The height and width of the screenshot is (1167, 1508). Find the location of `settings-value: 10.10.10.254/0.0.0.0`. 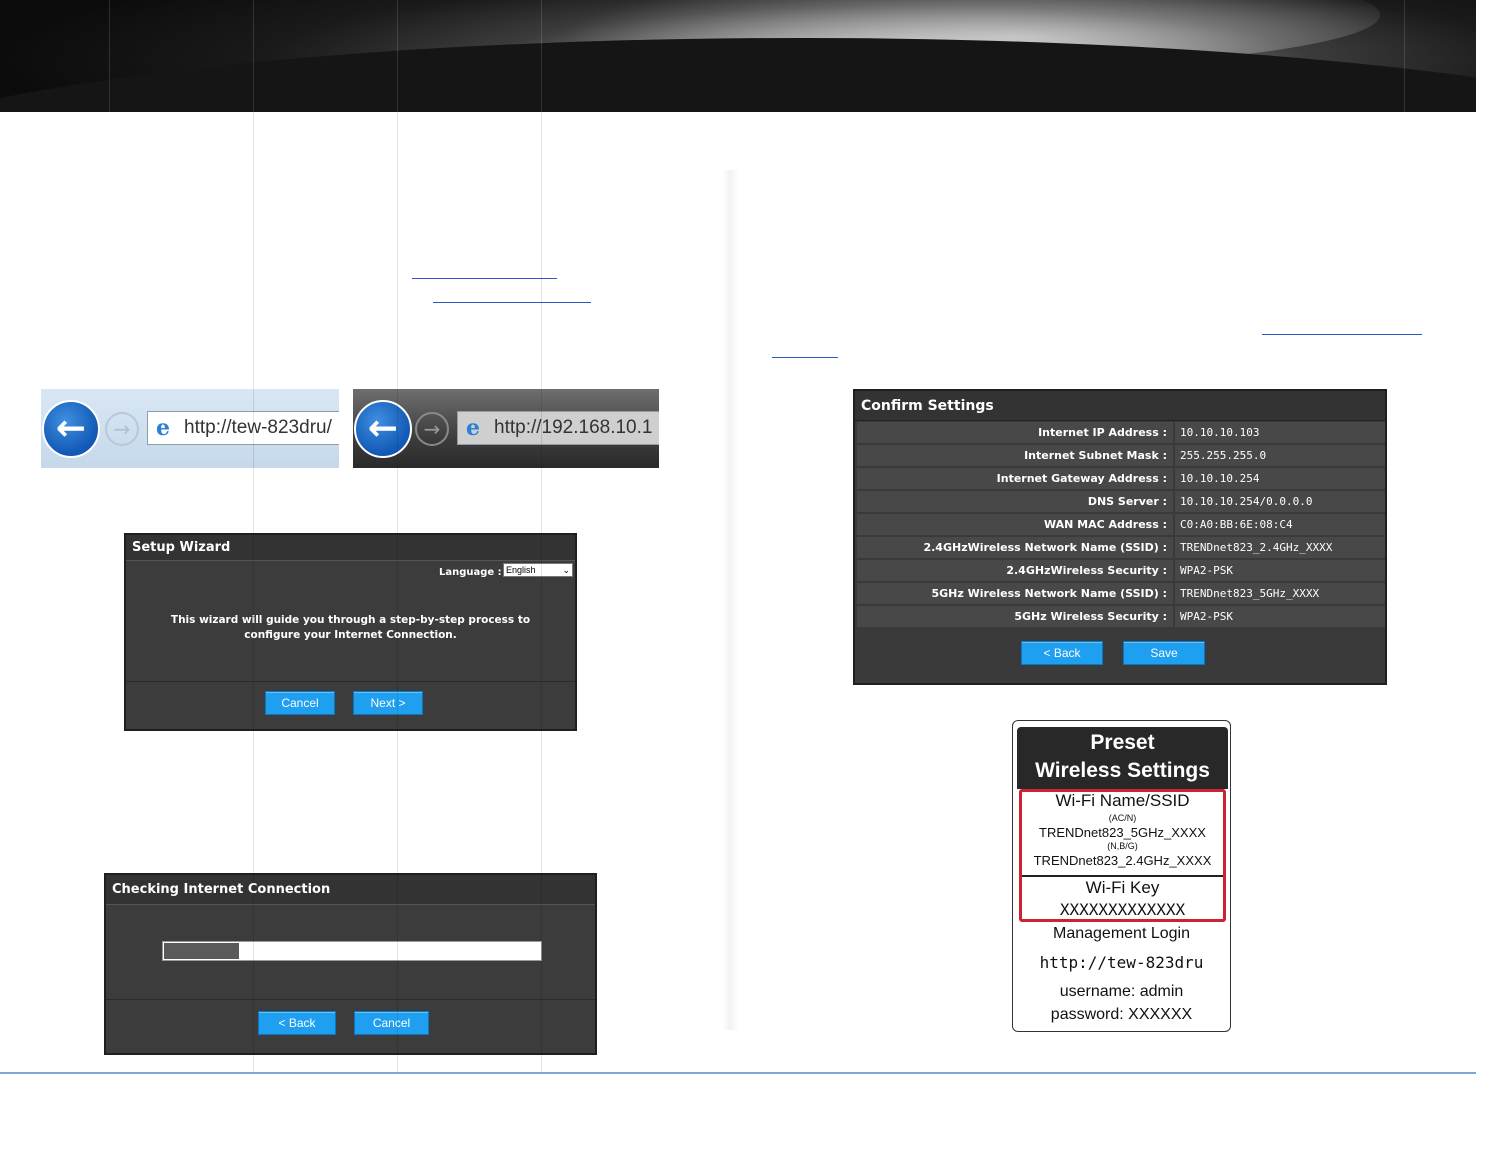

settings-value: 10.10.10.254/0.0.0.0 is located at coordinates (1280, 501).